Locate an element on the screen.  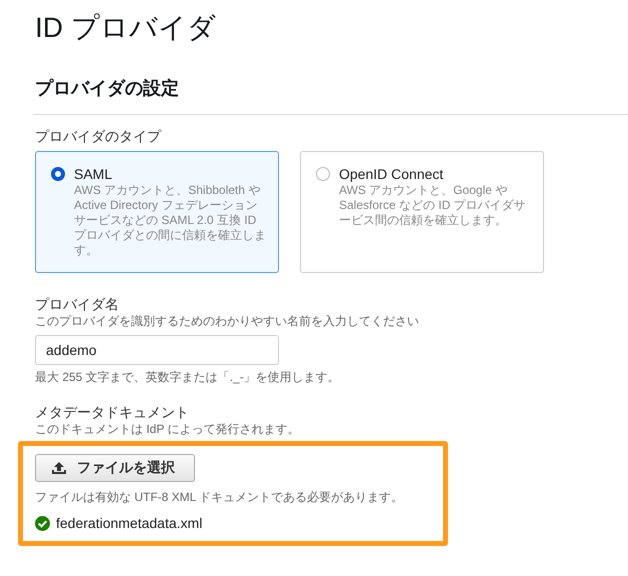
field-hint: 最大 255 文字まで、英数字または「._-」を使用します。 is located at coordinates (188, 377).